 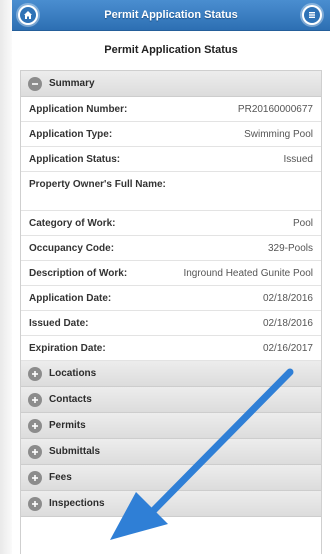 I want to click on menu-icon, so click(x=312, y=15).